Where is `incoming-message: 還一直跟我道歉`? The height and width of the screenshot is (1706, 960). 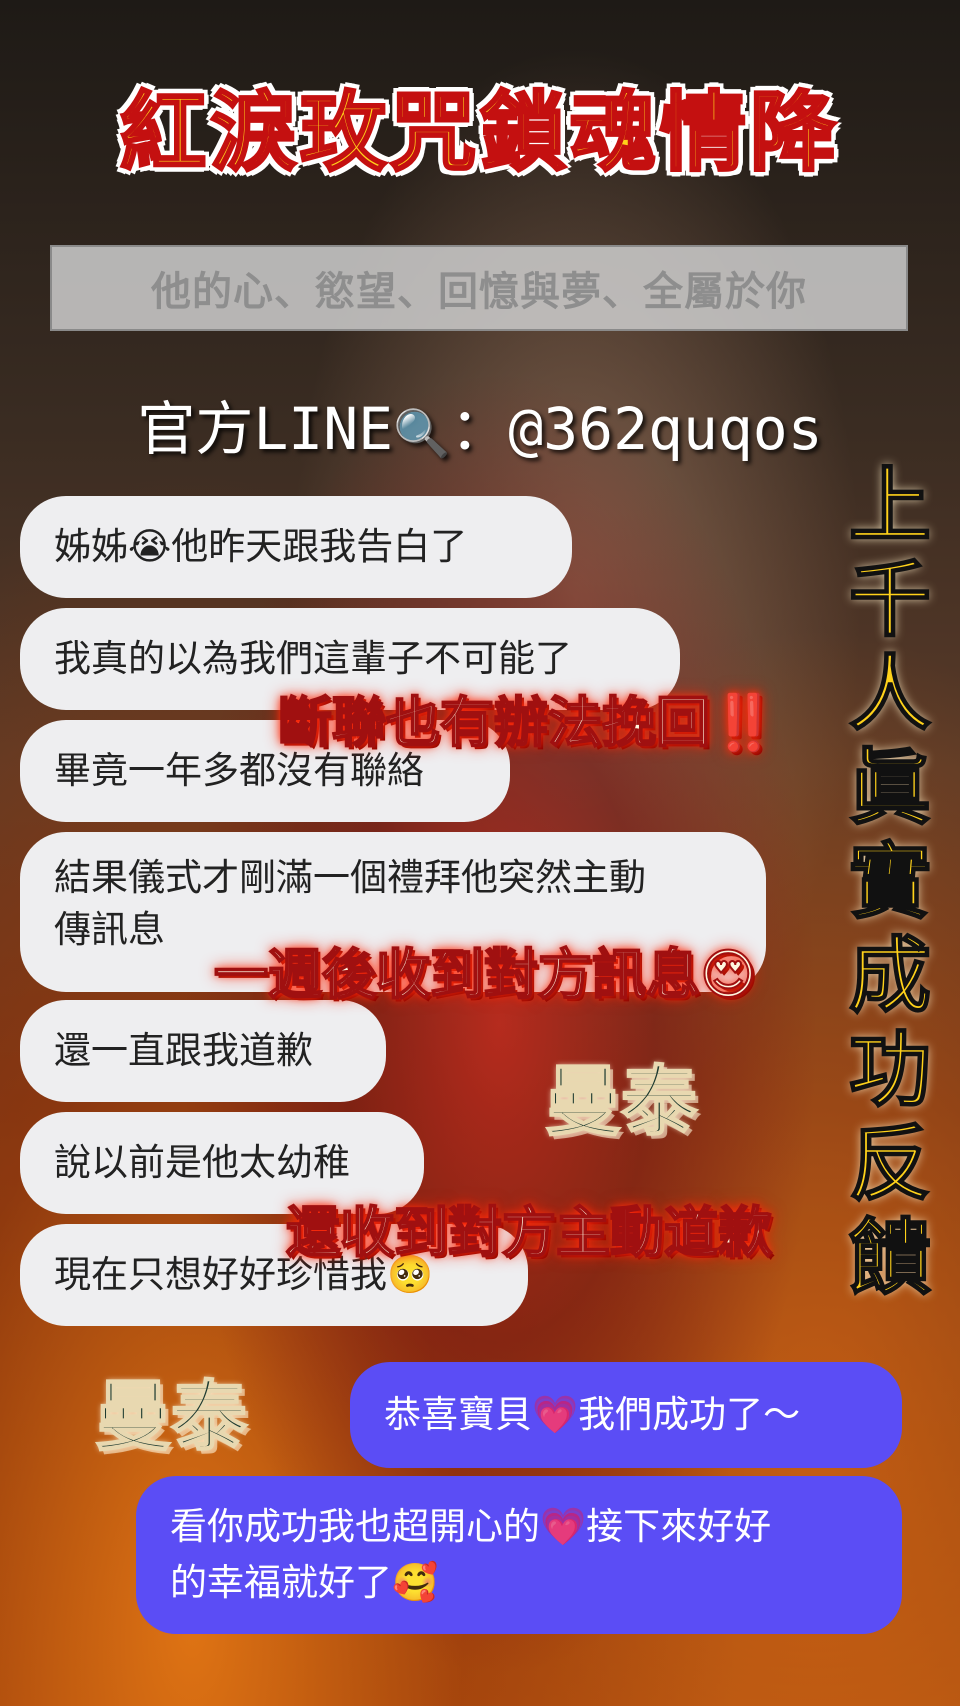
incoming-message: 還一直跟我道歉 is located at coordinates (203, 1051).